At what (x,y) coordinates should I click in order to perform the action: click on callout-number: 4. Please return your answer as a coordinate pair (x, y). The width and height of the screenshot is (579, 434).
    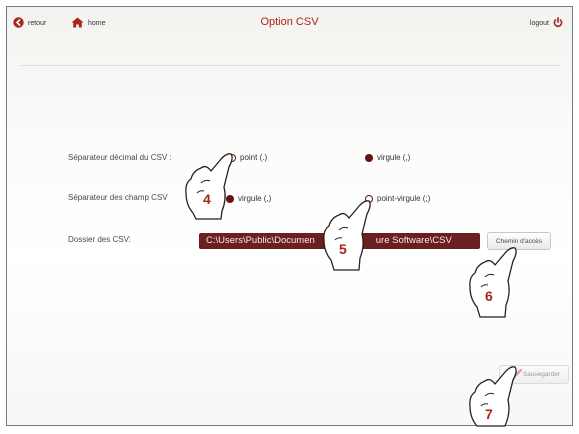
    Looking at the image, I should click on (207, 199).